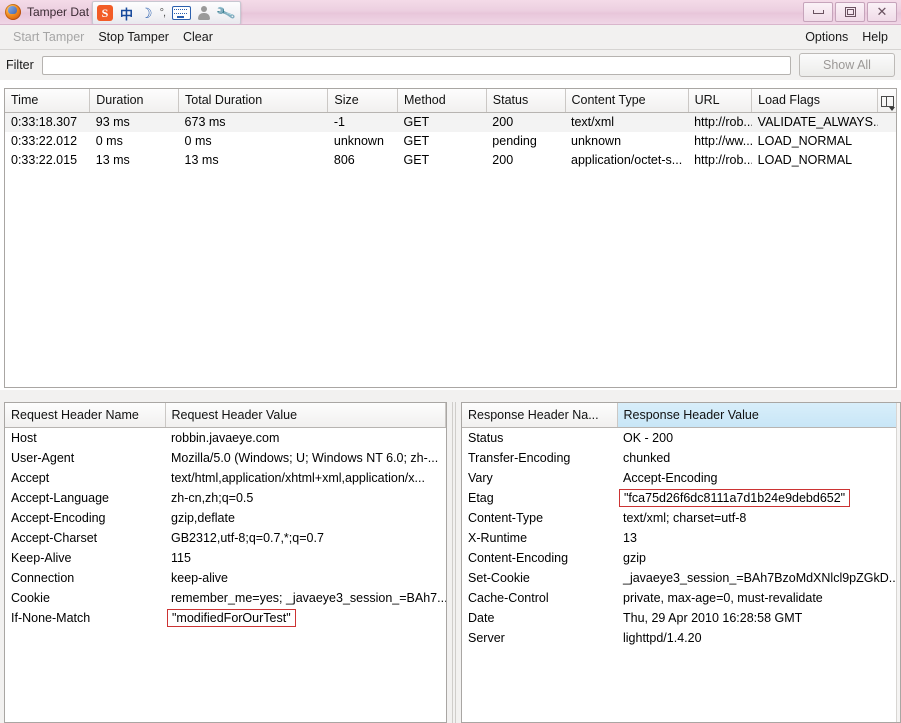  What do you see at coordinates (758, 415) in the screenshot?
I see `column-header-response-header-value: Response Header Value` at bounding box center [758, 415].